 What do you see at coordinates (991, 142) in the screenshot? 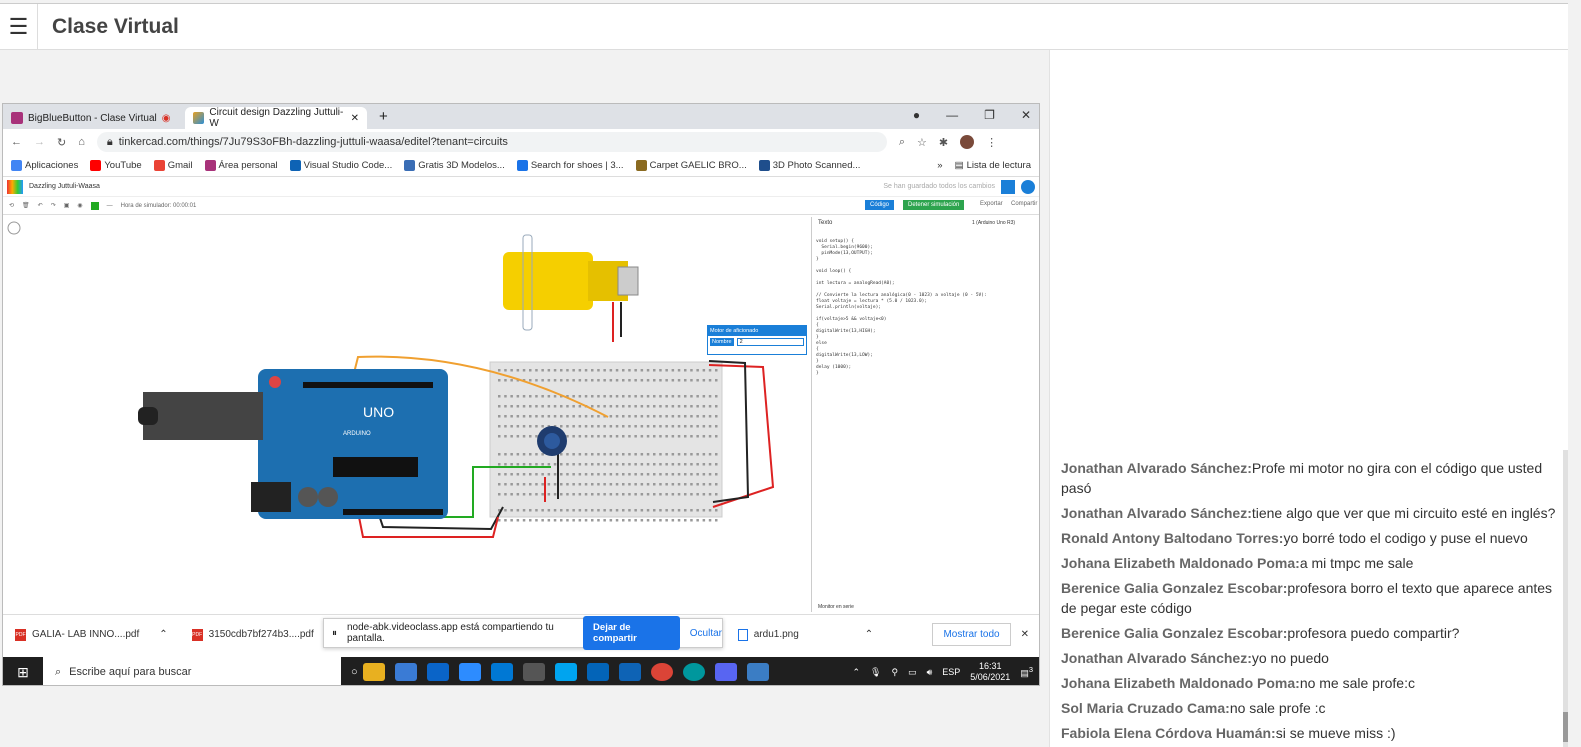
I see `more-icon: ⋮` at bounding box center [991, 142].